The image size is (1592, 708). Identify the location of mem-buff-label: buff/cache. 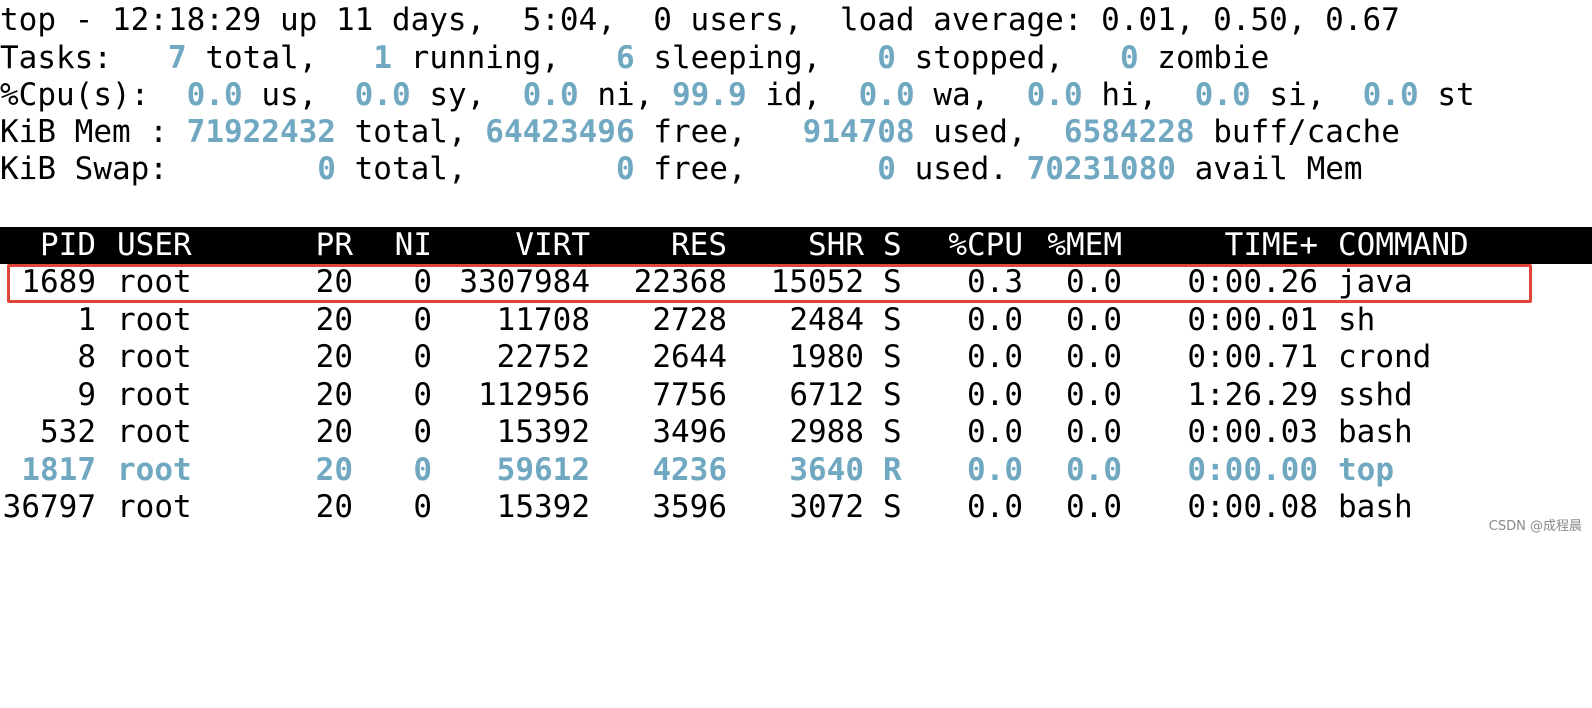
(1306, 132).